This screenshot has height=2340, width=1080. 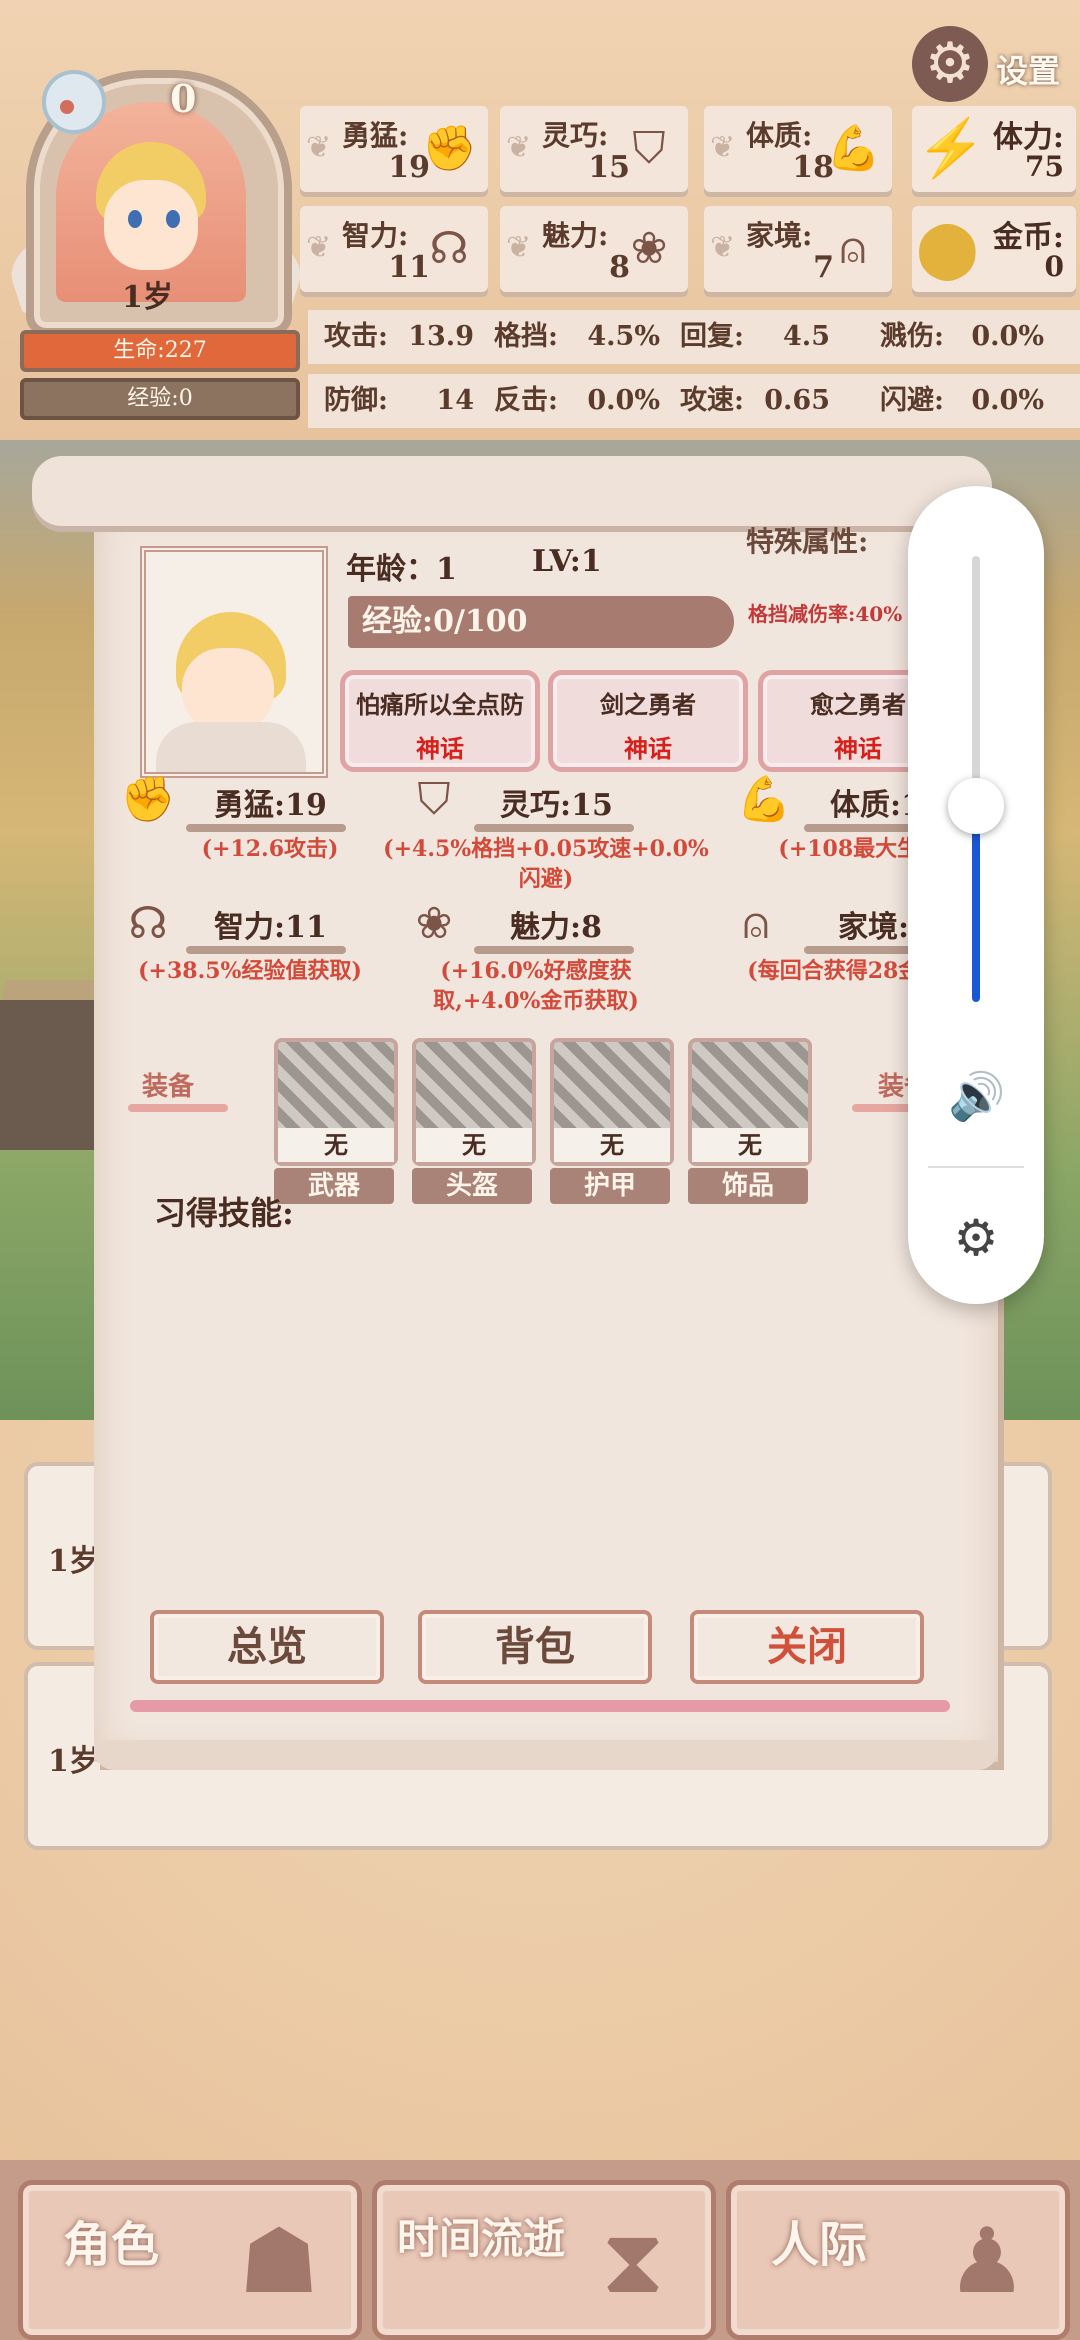 I want to click on stat-card-charm: ❦ 魅力: 8 ❀, so click(x=594, y=249).